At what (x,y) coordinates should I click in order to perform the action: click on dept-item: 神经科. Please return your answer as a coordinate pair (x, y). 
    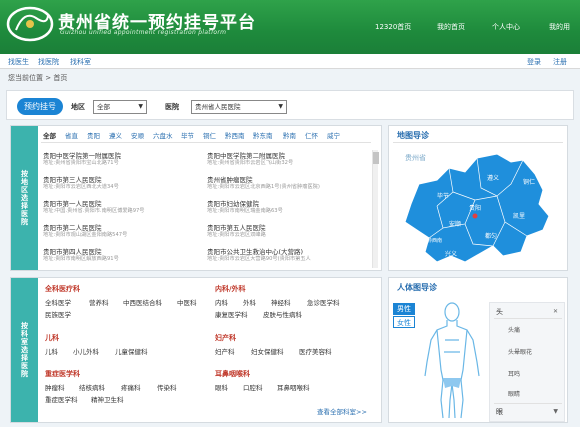
    Looking at the image, I should click on (281, 302).